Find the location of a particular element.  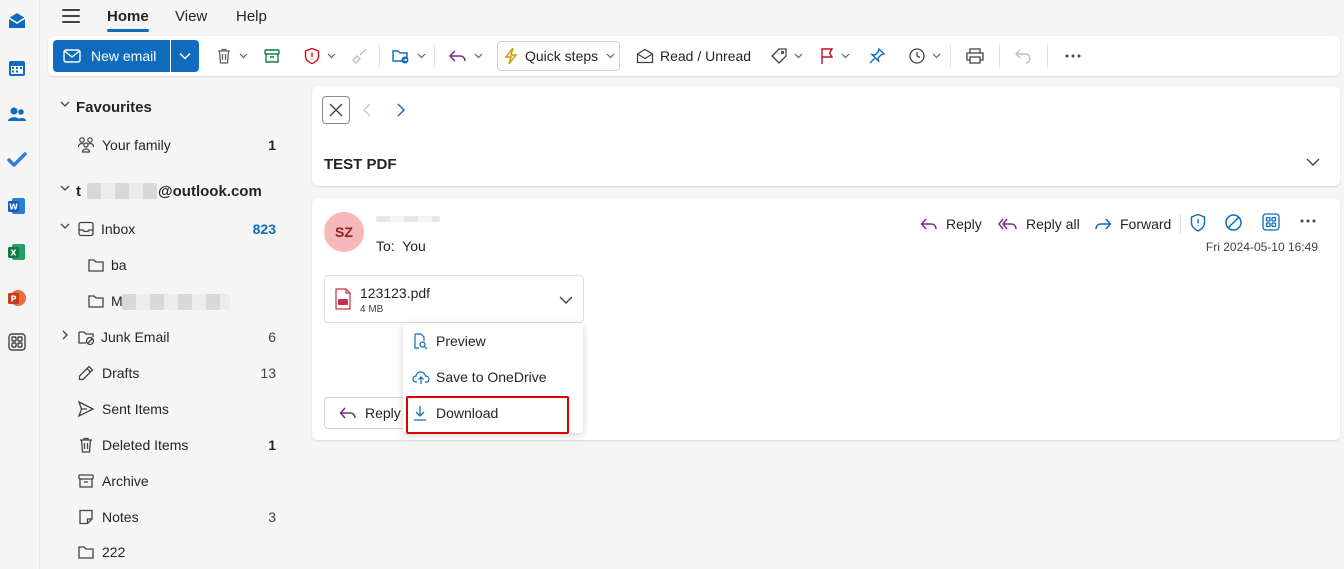

powerpoint-app-icon: P is located at coordinates (17, 298).